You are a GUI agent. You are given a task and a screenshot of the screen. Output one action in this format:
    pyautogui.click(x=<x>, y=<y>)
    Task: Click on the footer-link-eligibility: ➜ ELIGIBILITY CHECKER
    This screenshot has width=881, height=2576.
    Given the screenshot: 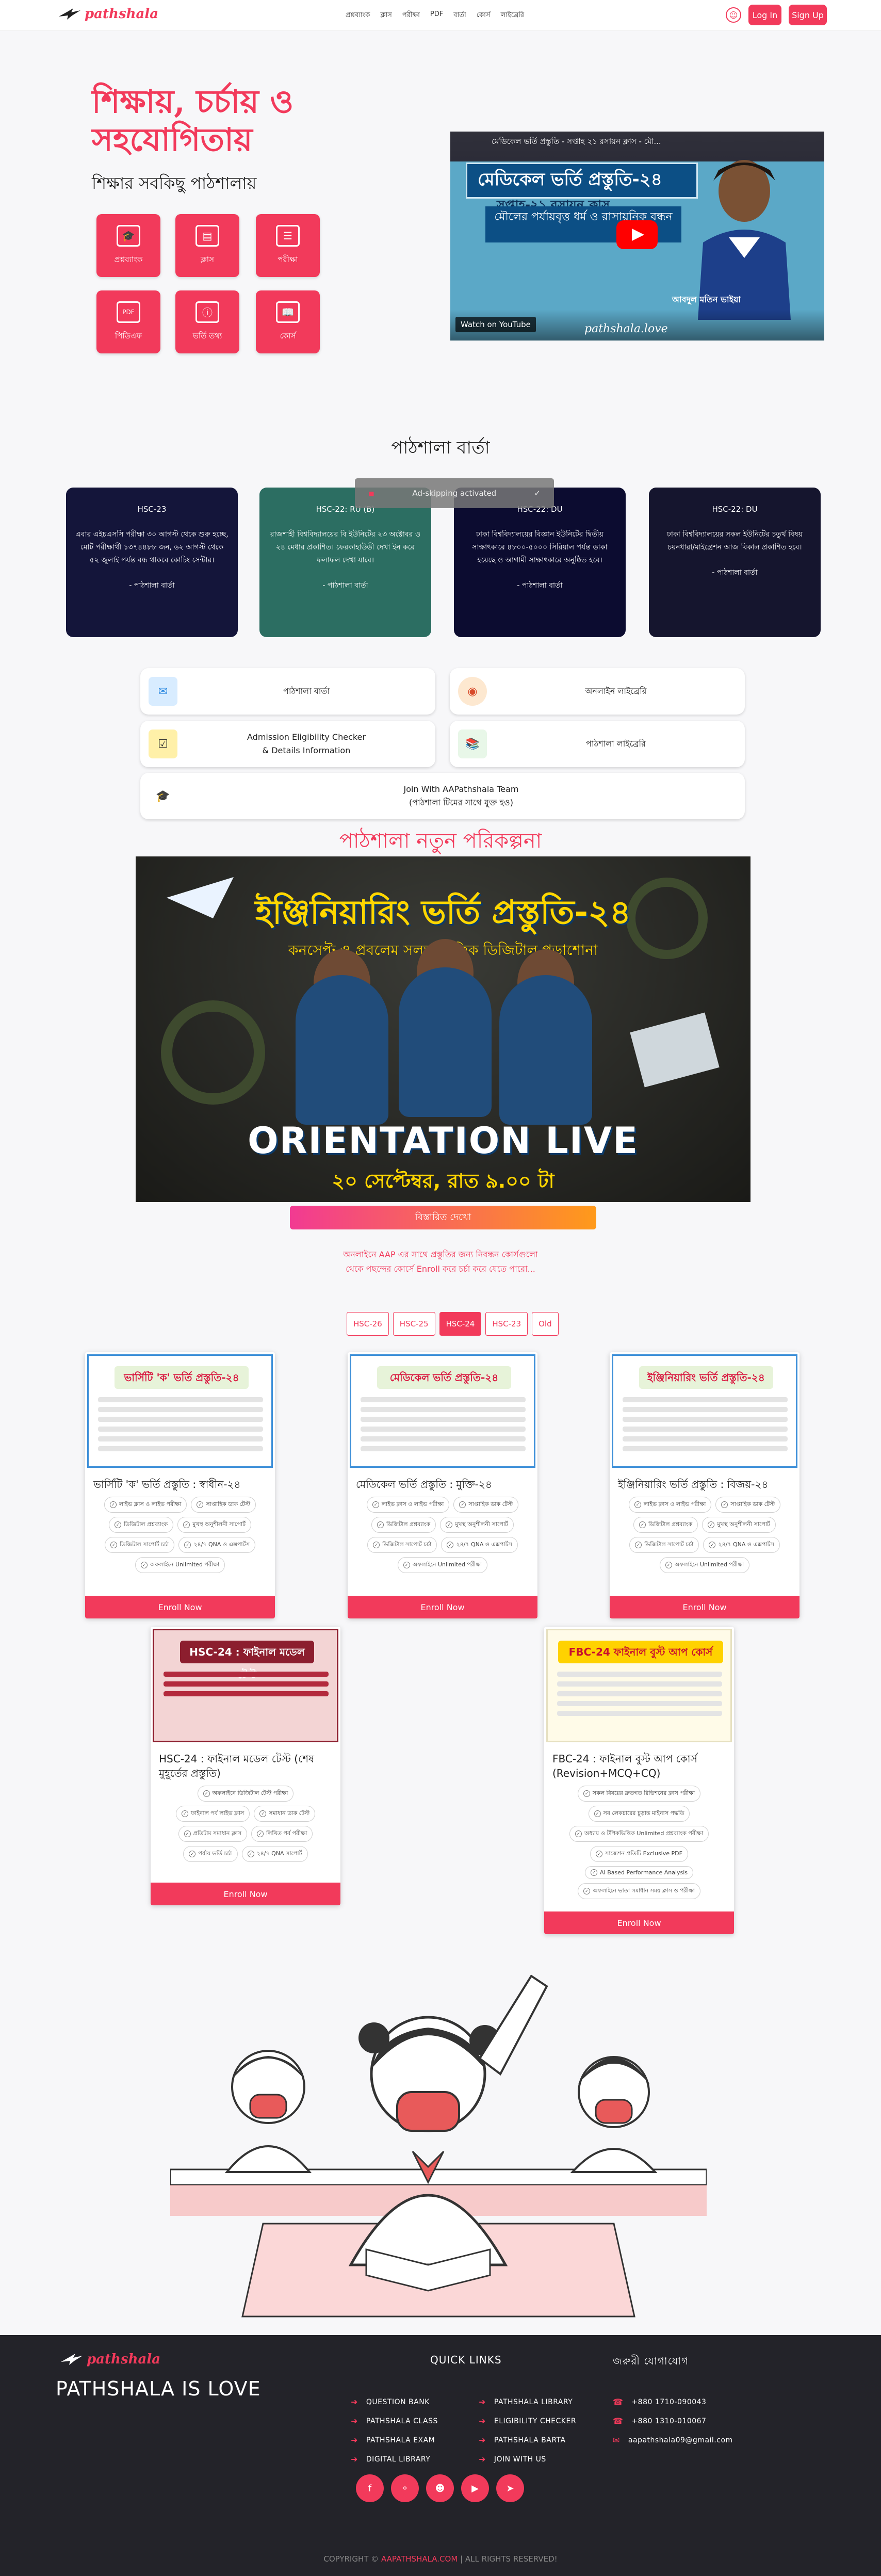 What is the action you would take?
    pyautogui.click(x=527, y=2421)
    